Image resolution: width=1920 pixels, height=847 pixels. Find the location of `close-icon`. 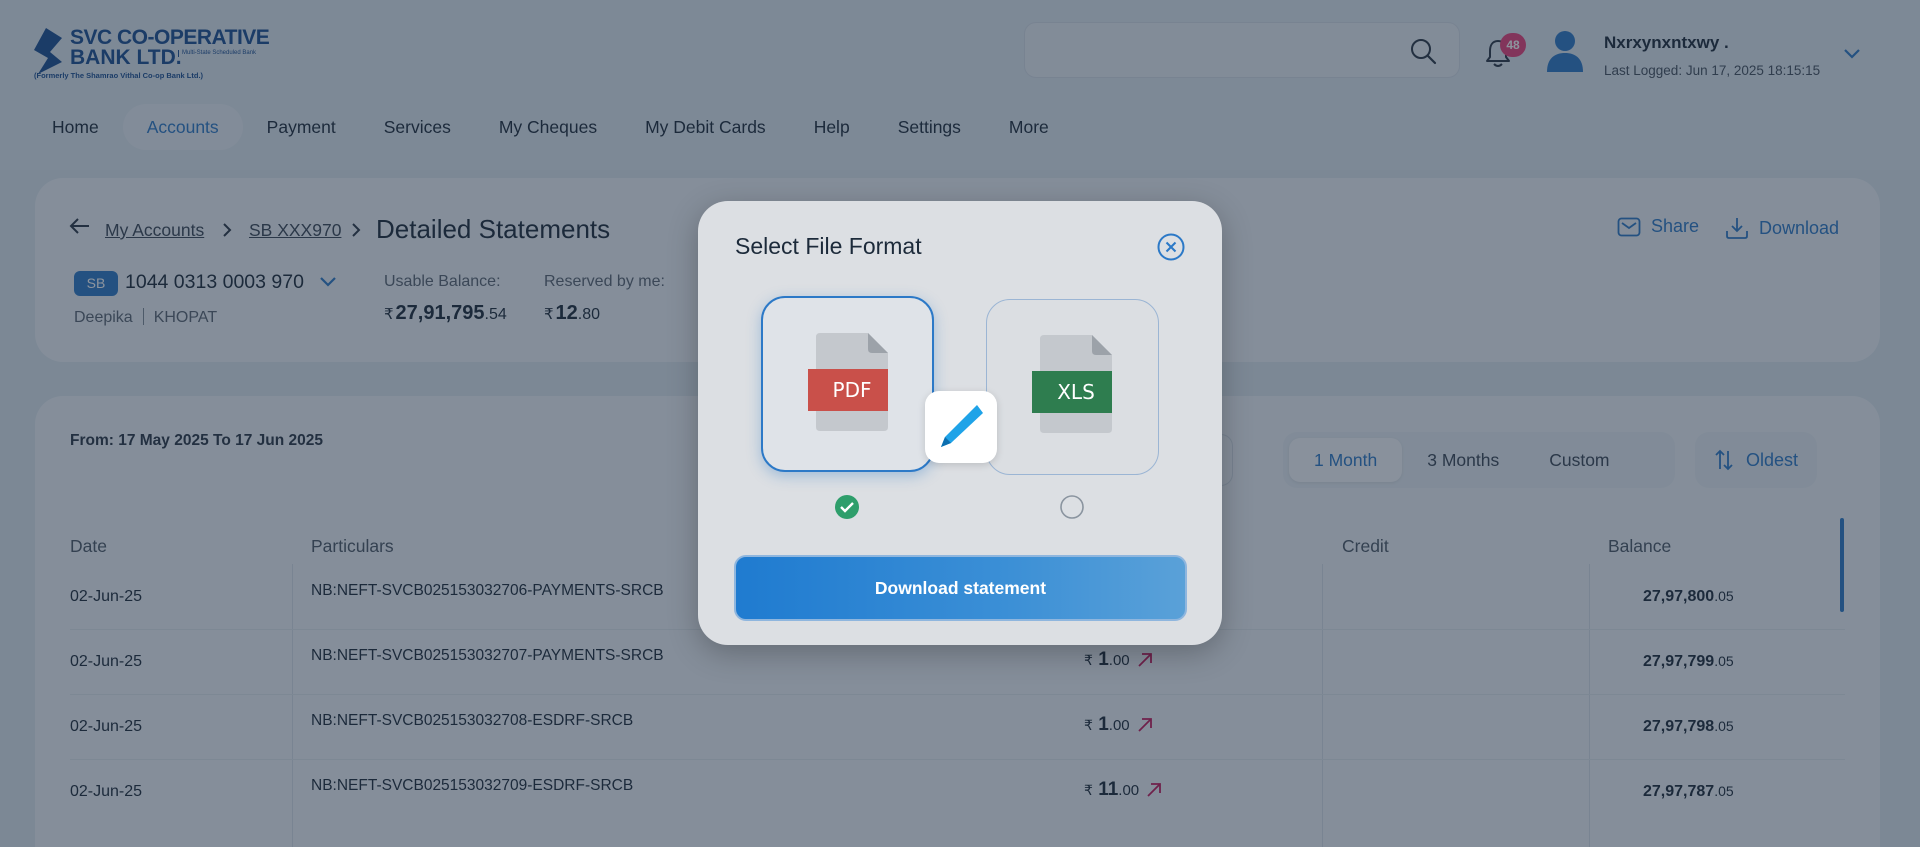

close-icon is located at coordinates (1171, 247).